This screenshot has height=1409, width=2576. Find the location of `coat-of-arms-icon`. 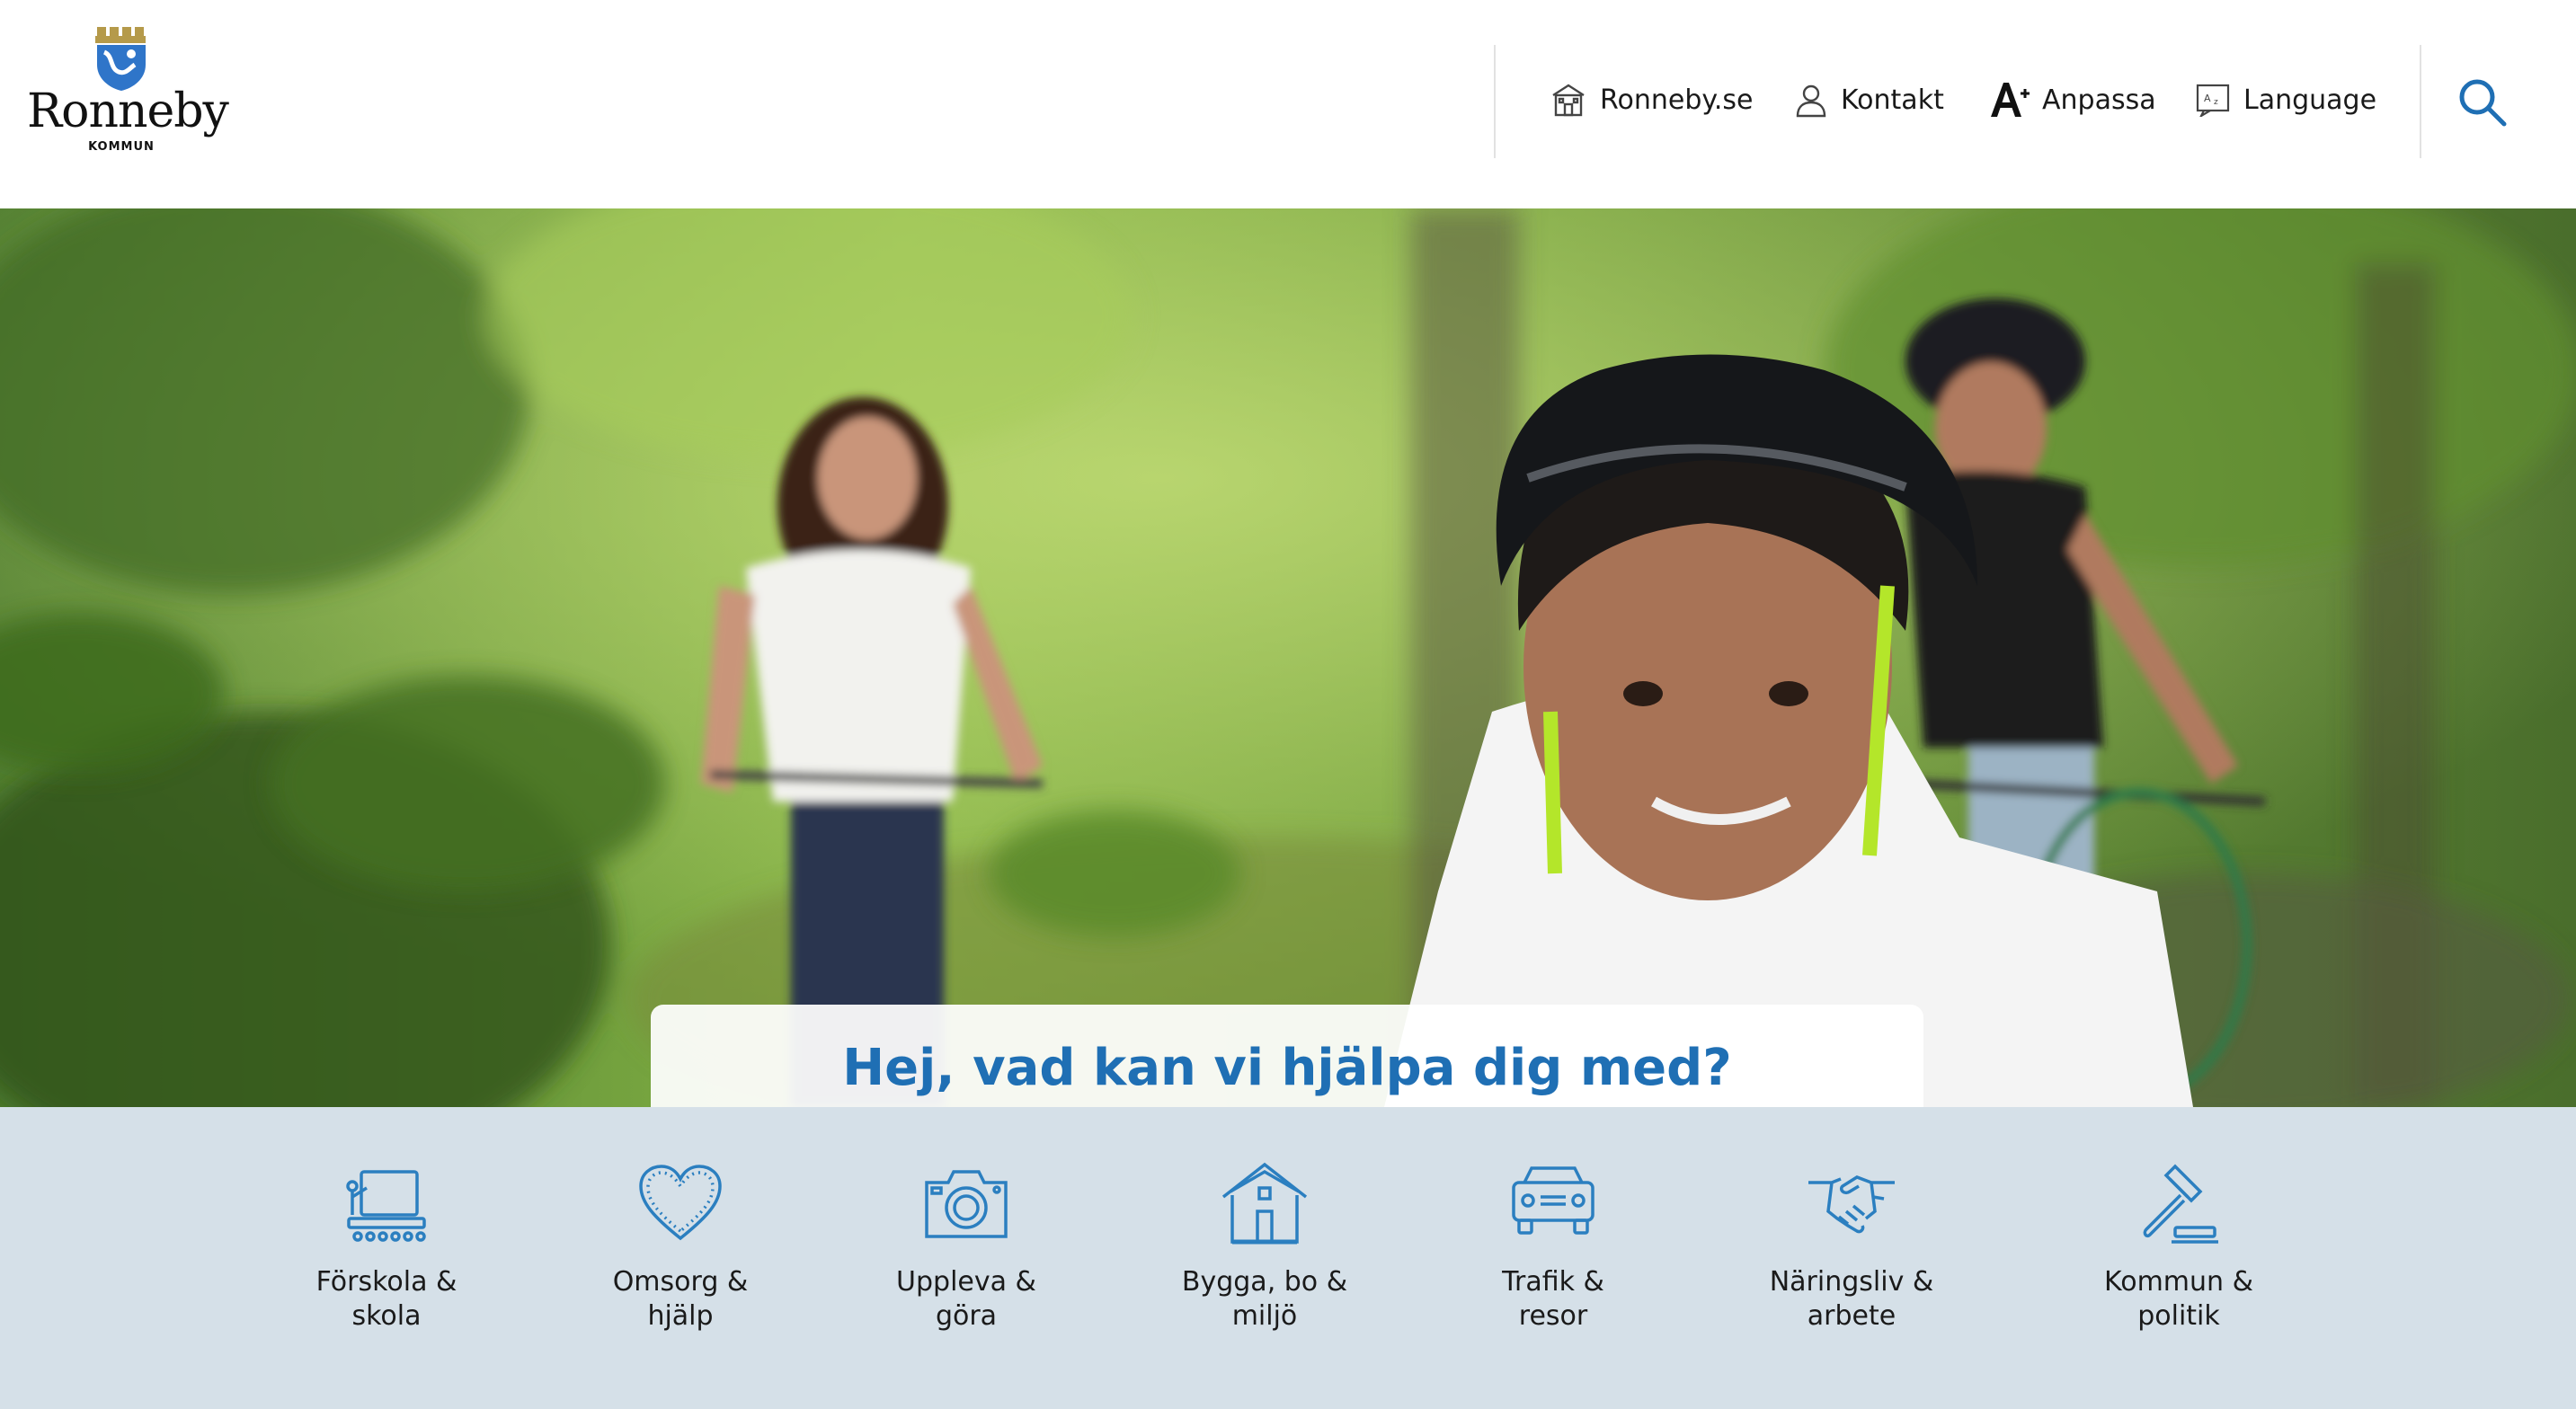

coat-of-arms-icon is located at coordinates (121, 59).